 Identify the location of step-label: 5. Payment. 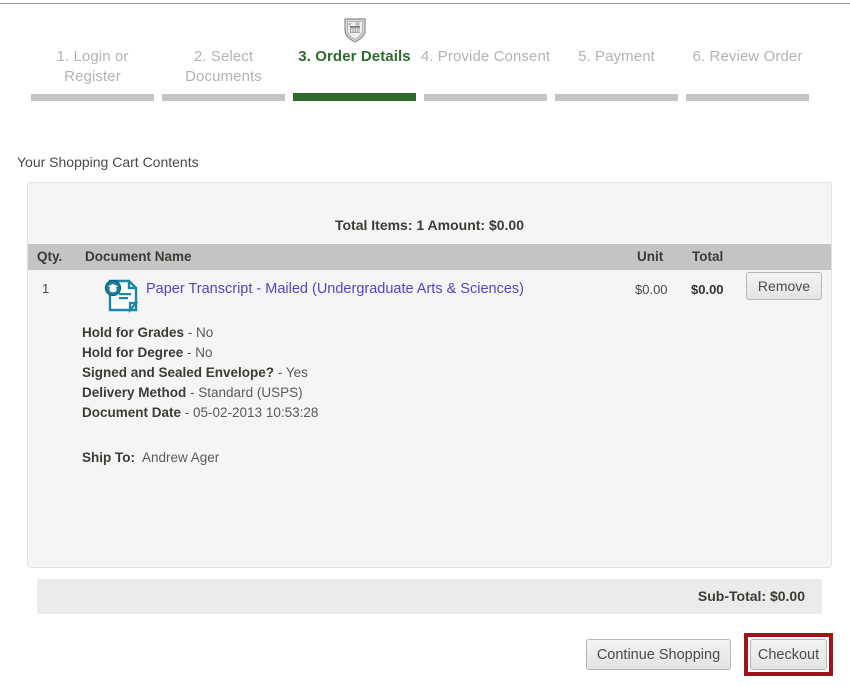
(616, 56).